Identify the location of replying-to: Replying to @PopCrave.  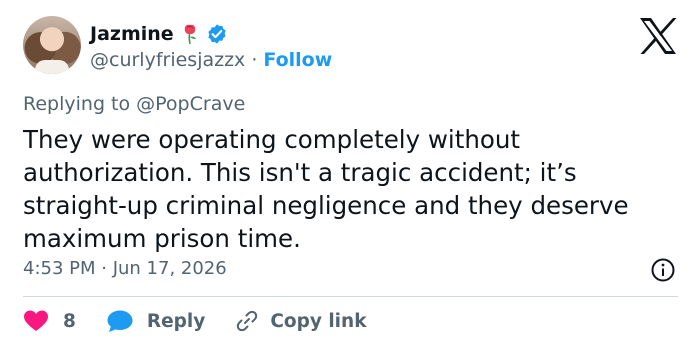
(134, 104).